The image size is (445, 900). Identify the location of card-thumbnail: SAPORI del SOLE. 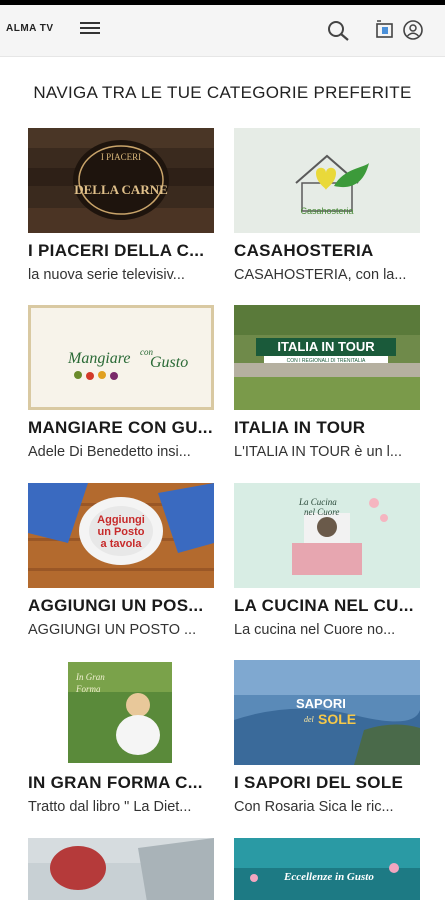
(327, 712).